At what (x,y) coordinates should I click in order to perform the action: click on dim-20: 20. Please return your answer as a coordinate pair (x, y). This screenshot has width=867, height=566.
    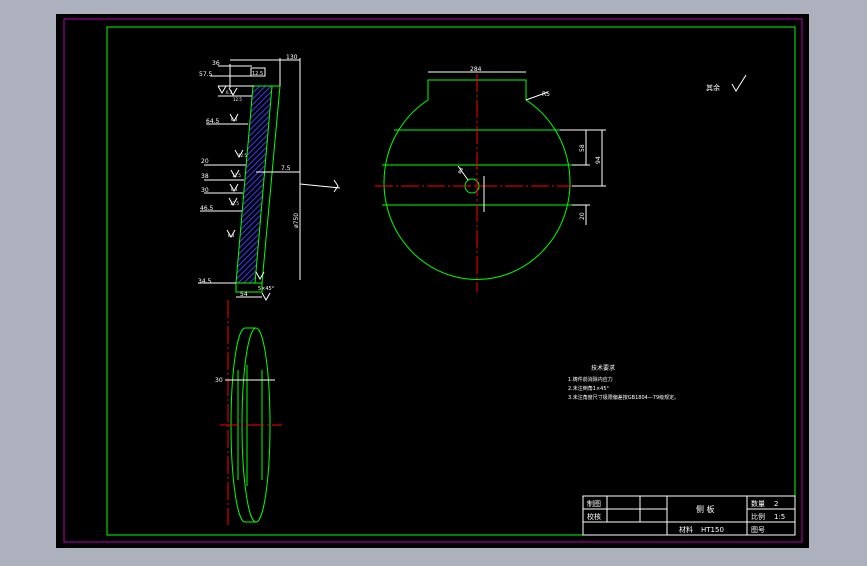
    Looking at the image, I should click on (205, 161).